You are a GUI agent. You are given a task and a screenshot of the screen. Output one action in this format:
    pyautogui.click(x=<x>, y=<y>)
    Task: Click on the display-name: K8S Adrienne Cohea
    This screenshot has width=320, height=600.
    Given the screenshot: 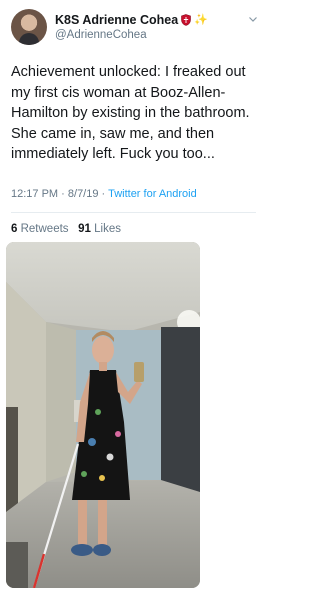 What is the action you would take?
    pyautogui.click(x=116, y=20)
    